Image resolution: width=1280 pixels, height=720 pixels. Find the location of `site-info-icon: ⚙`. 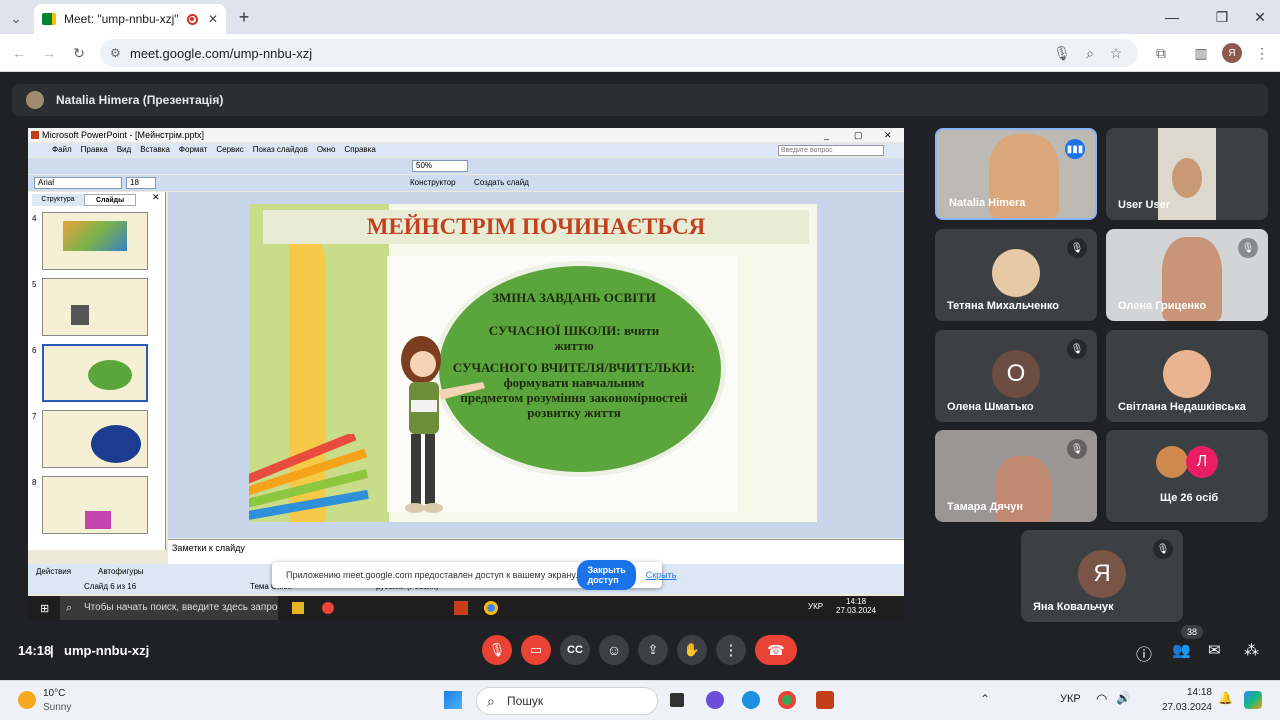

site-info-icon: ⚙ is located at coordinates (115, 53).